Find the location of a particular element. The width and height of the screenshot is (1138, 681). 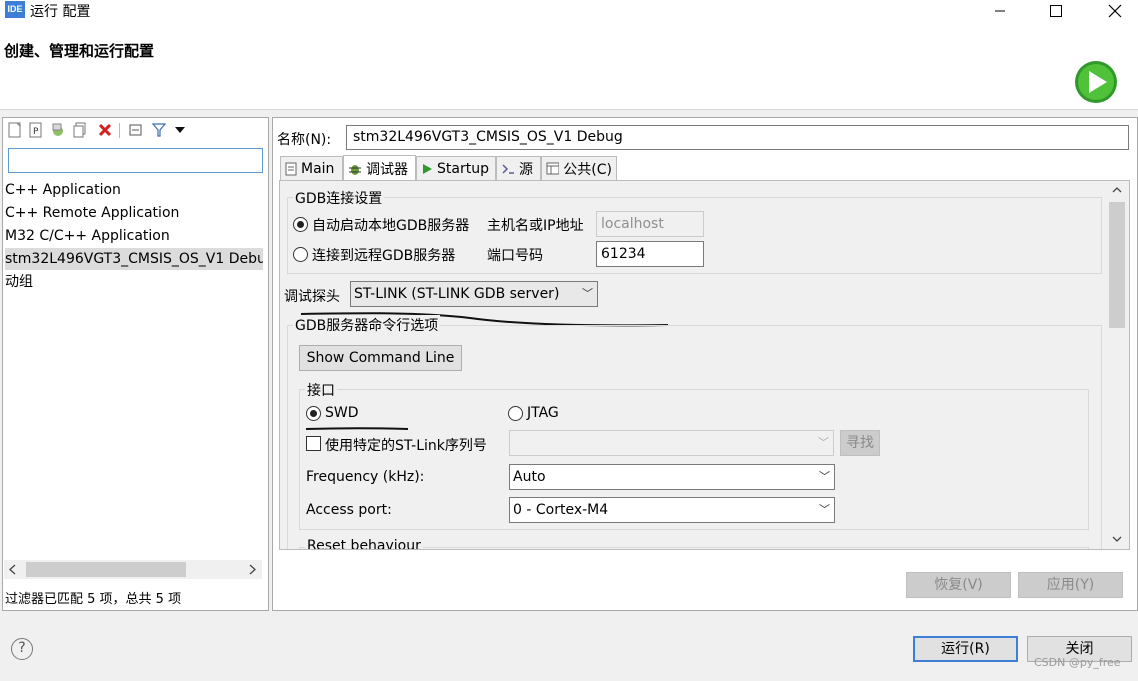

scan-button: 寻找 is located at coordinates (860, 443).